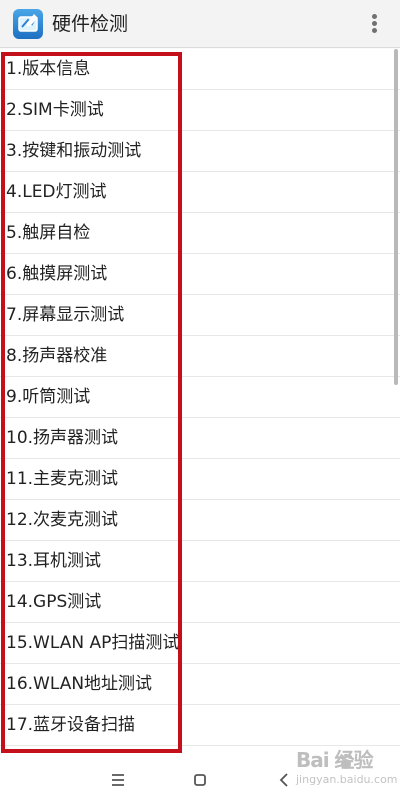  What do you see at coordinates (54, 561) in the screenshot?
I see `list-item-label: 13.耳机测试` at bounding box center [54, 561].